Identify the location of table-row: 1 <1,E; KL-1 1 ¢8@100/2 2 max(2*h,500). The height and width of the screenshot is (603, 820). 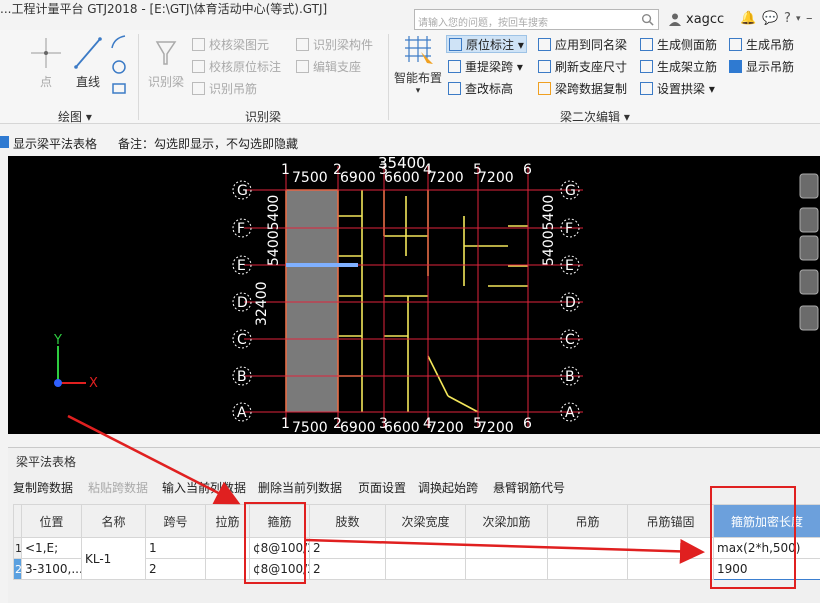
(416, 558).